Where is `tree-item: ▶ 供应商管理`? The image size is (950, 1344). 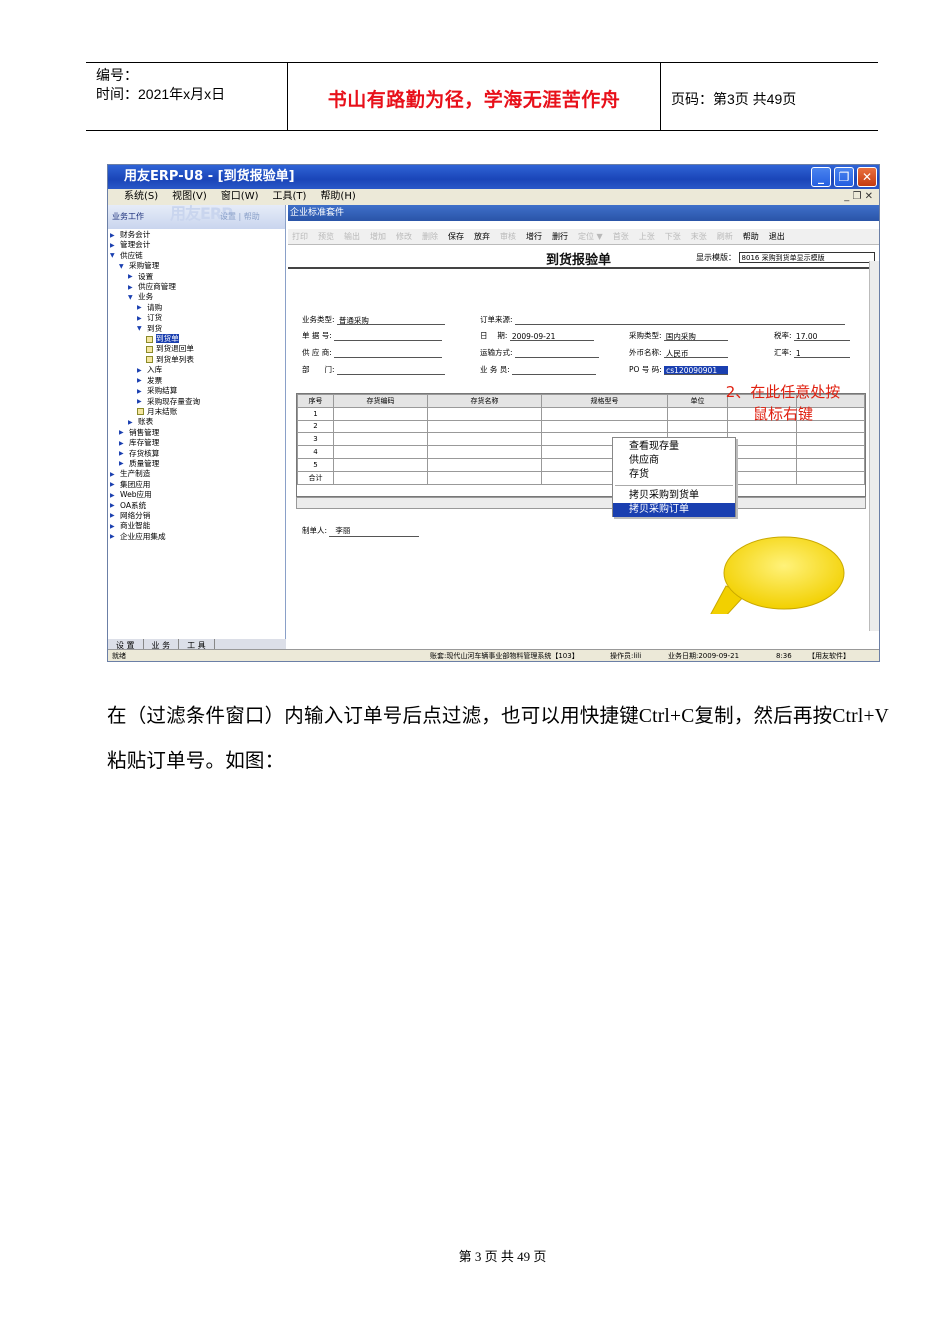
tree-item: ▶ 供应商管理 is located at coordinates (197, 287).